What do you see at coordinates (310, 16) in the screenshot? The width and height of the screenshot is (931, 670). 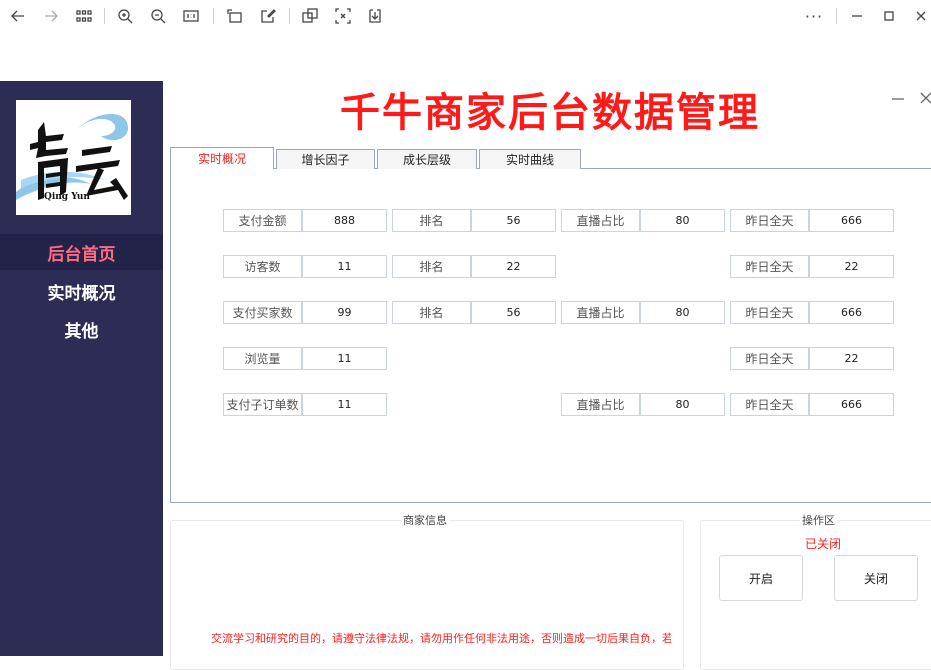 I see `copy-image-icon` at bounding box center [310, 16].